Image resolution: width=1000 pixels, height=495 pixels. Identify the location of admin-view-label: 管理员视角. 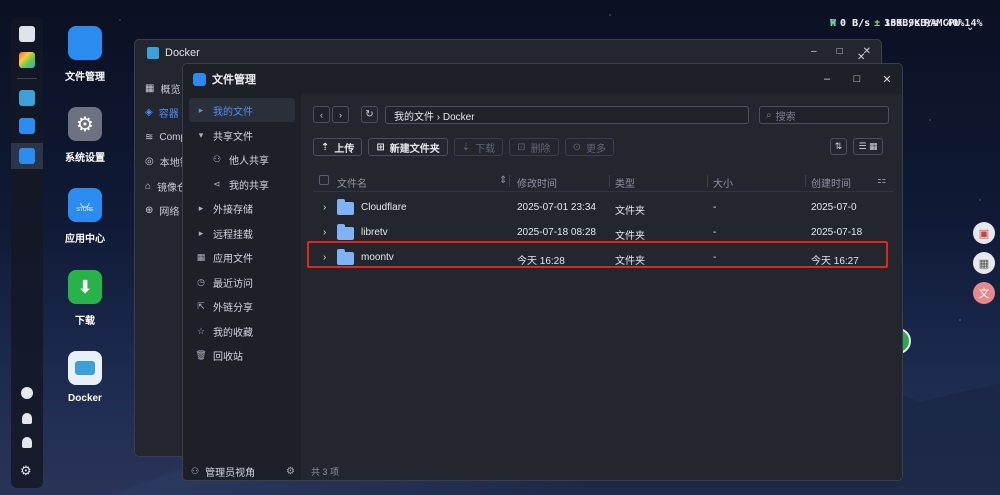
(230, 473).